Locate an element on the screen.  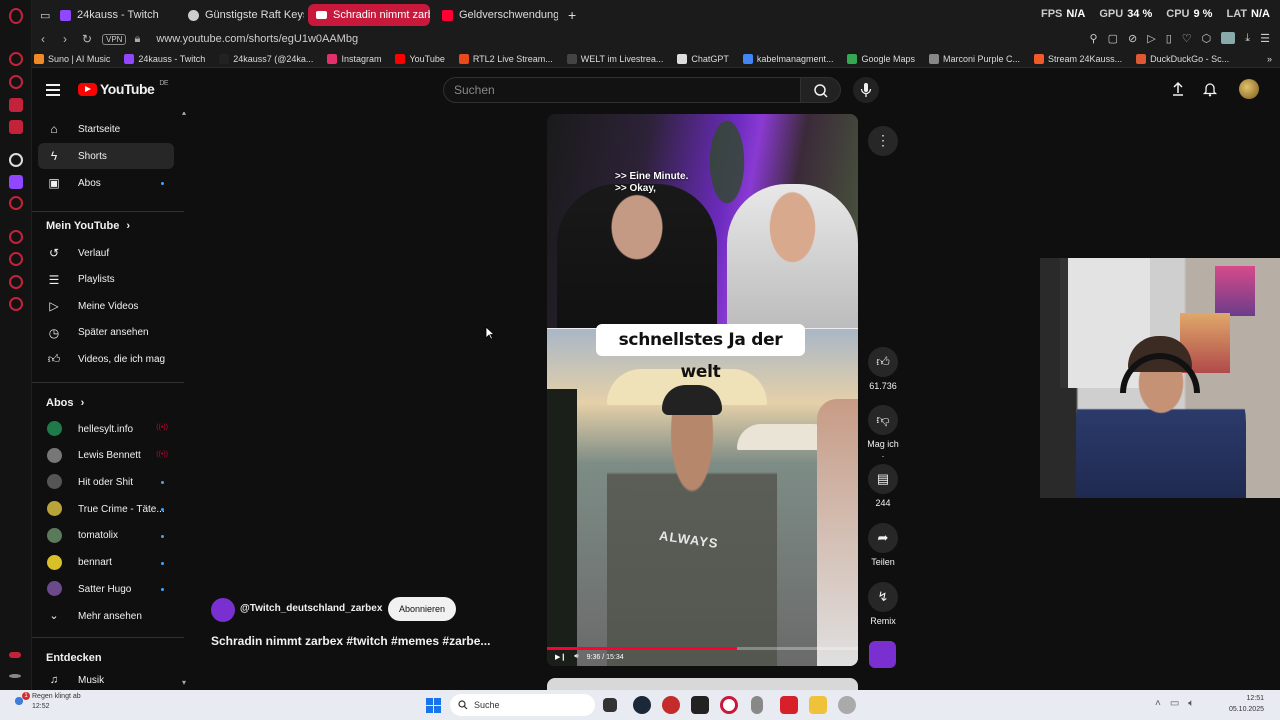
forward-icon: › is located at coordinates (65, 39).